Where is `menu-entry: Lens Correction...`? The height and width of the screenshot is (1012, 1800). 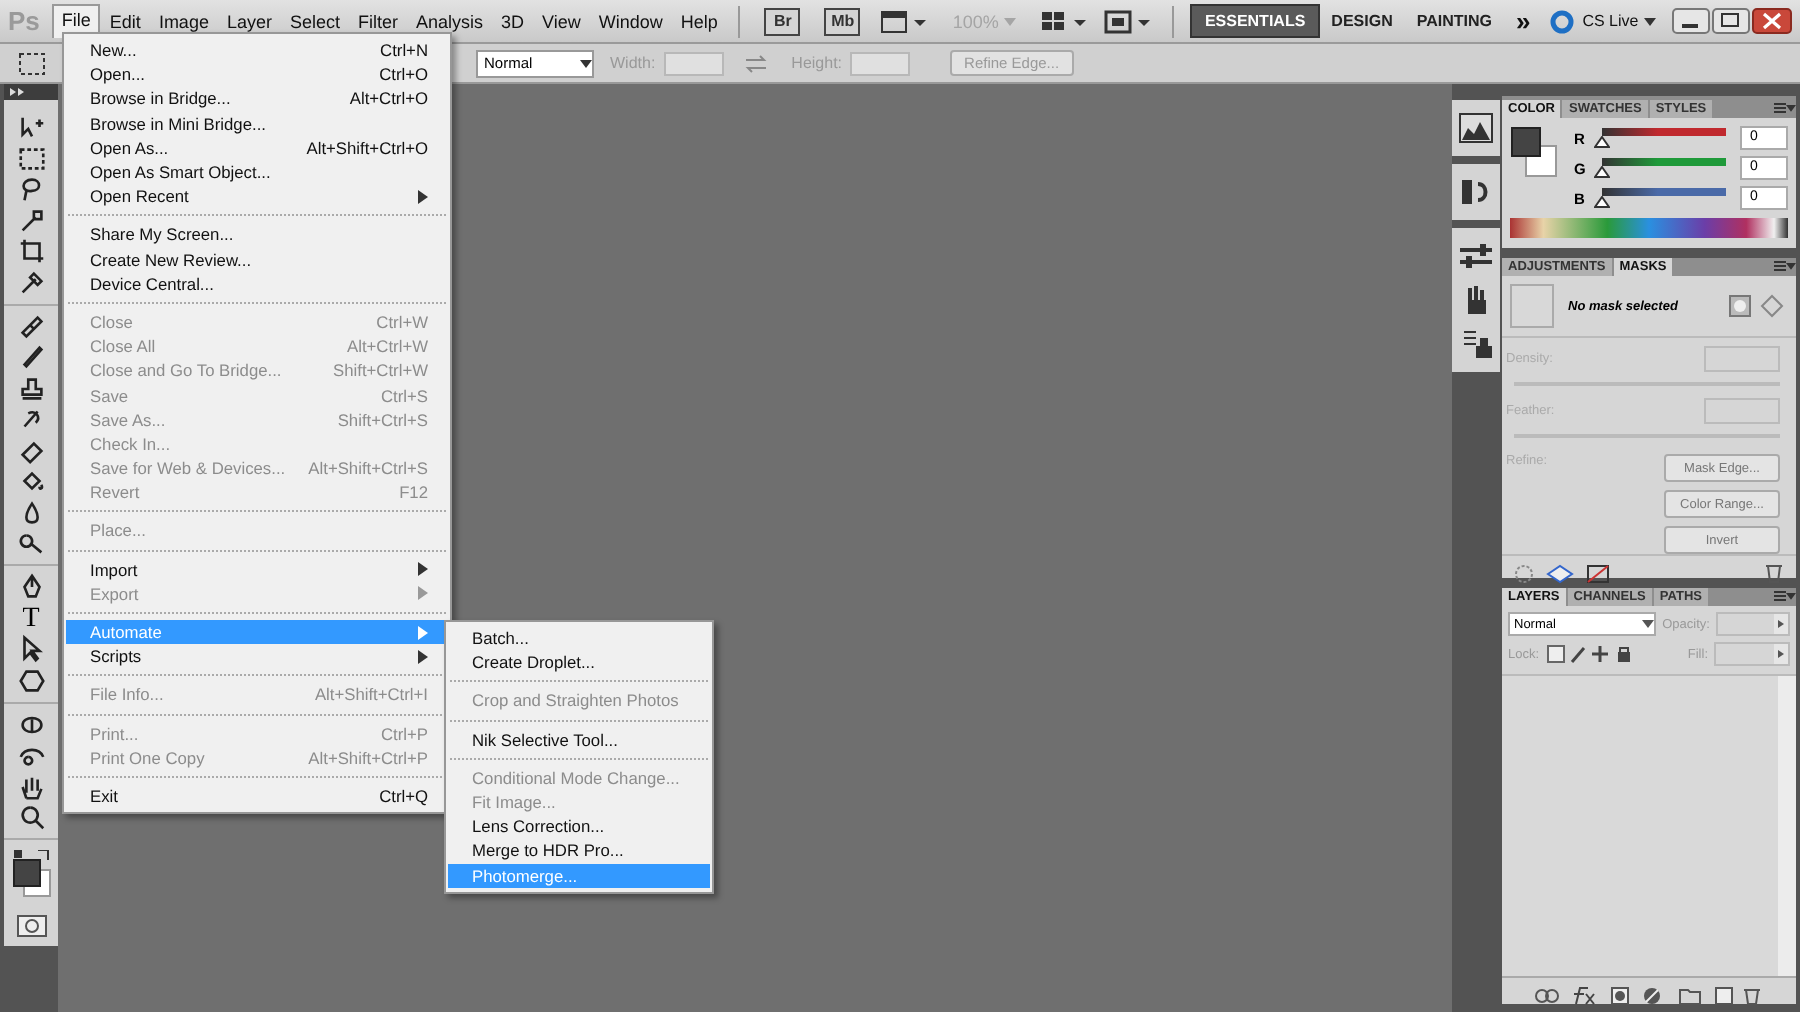
menu-entry: Lens Correction... is located at coordinates (579, 826).